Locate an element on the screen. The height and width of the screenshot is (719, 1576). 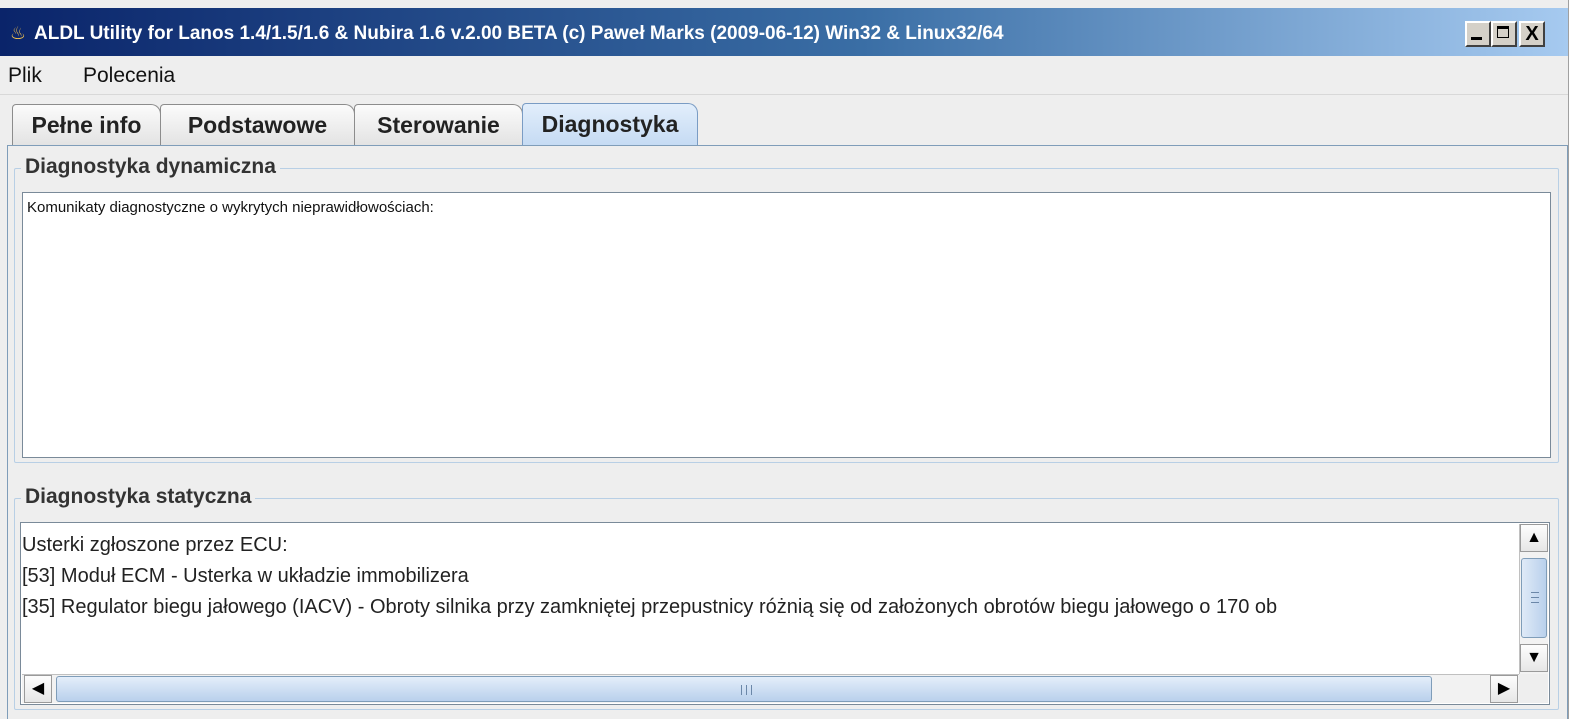
minimize-button is located at coordinates (1478, 34).